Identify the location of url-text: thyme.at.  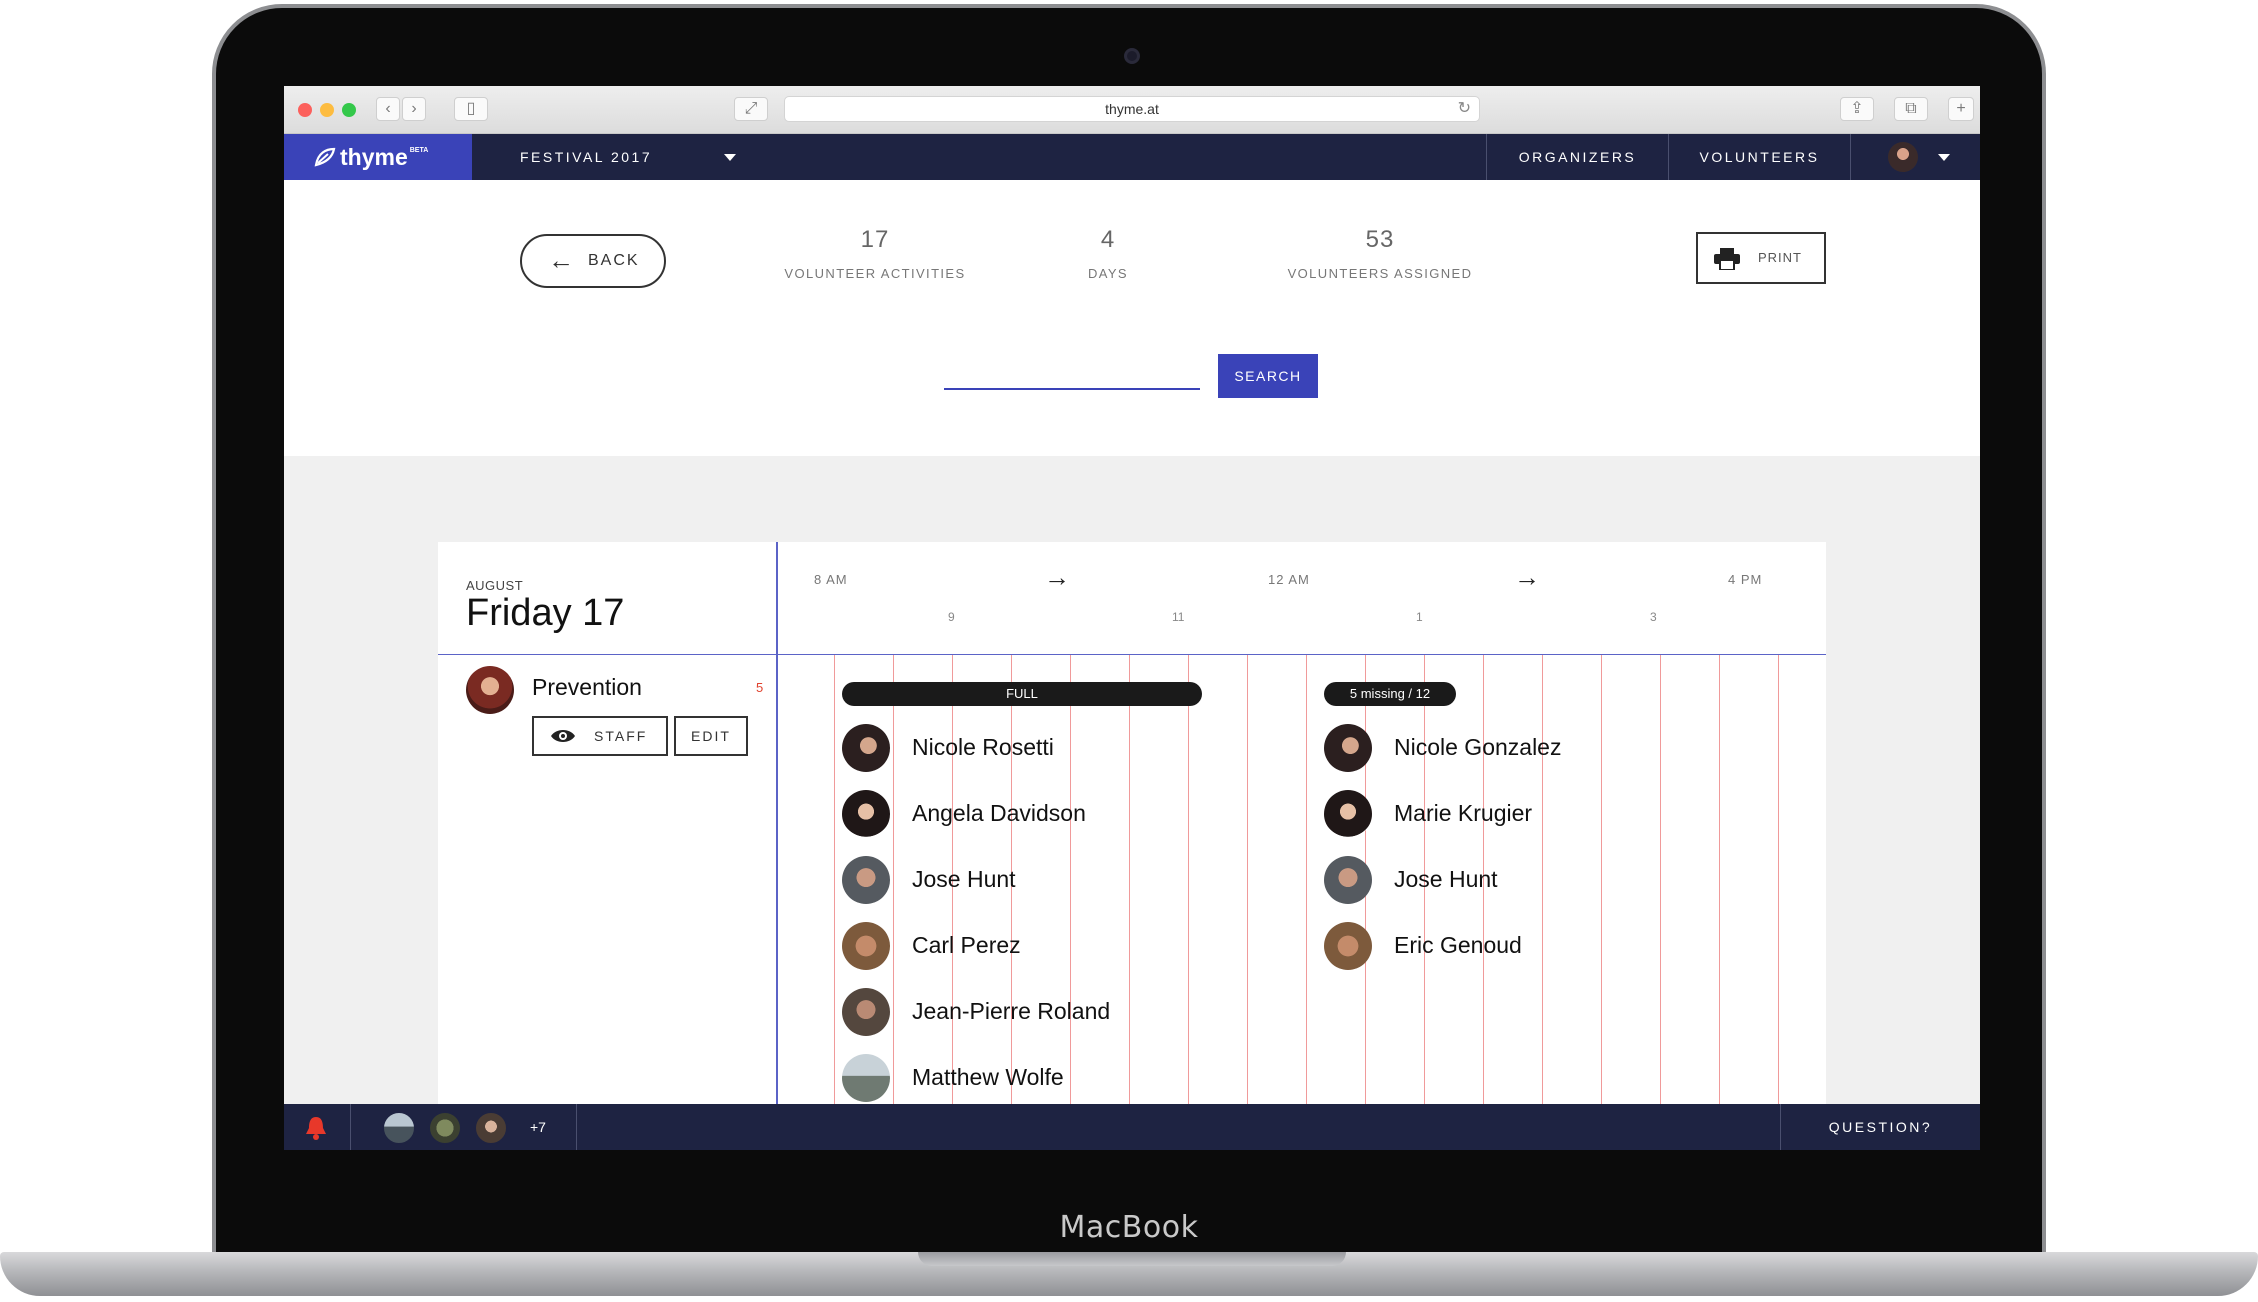
(1132, 109).